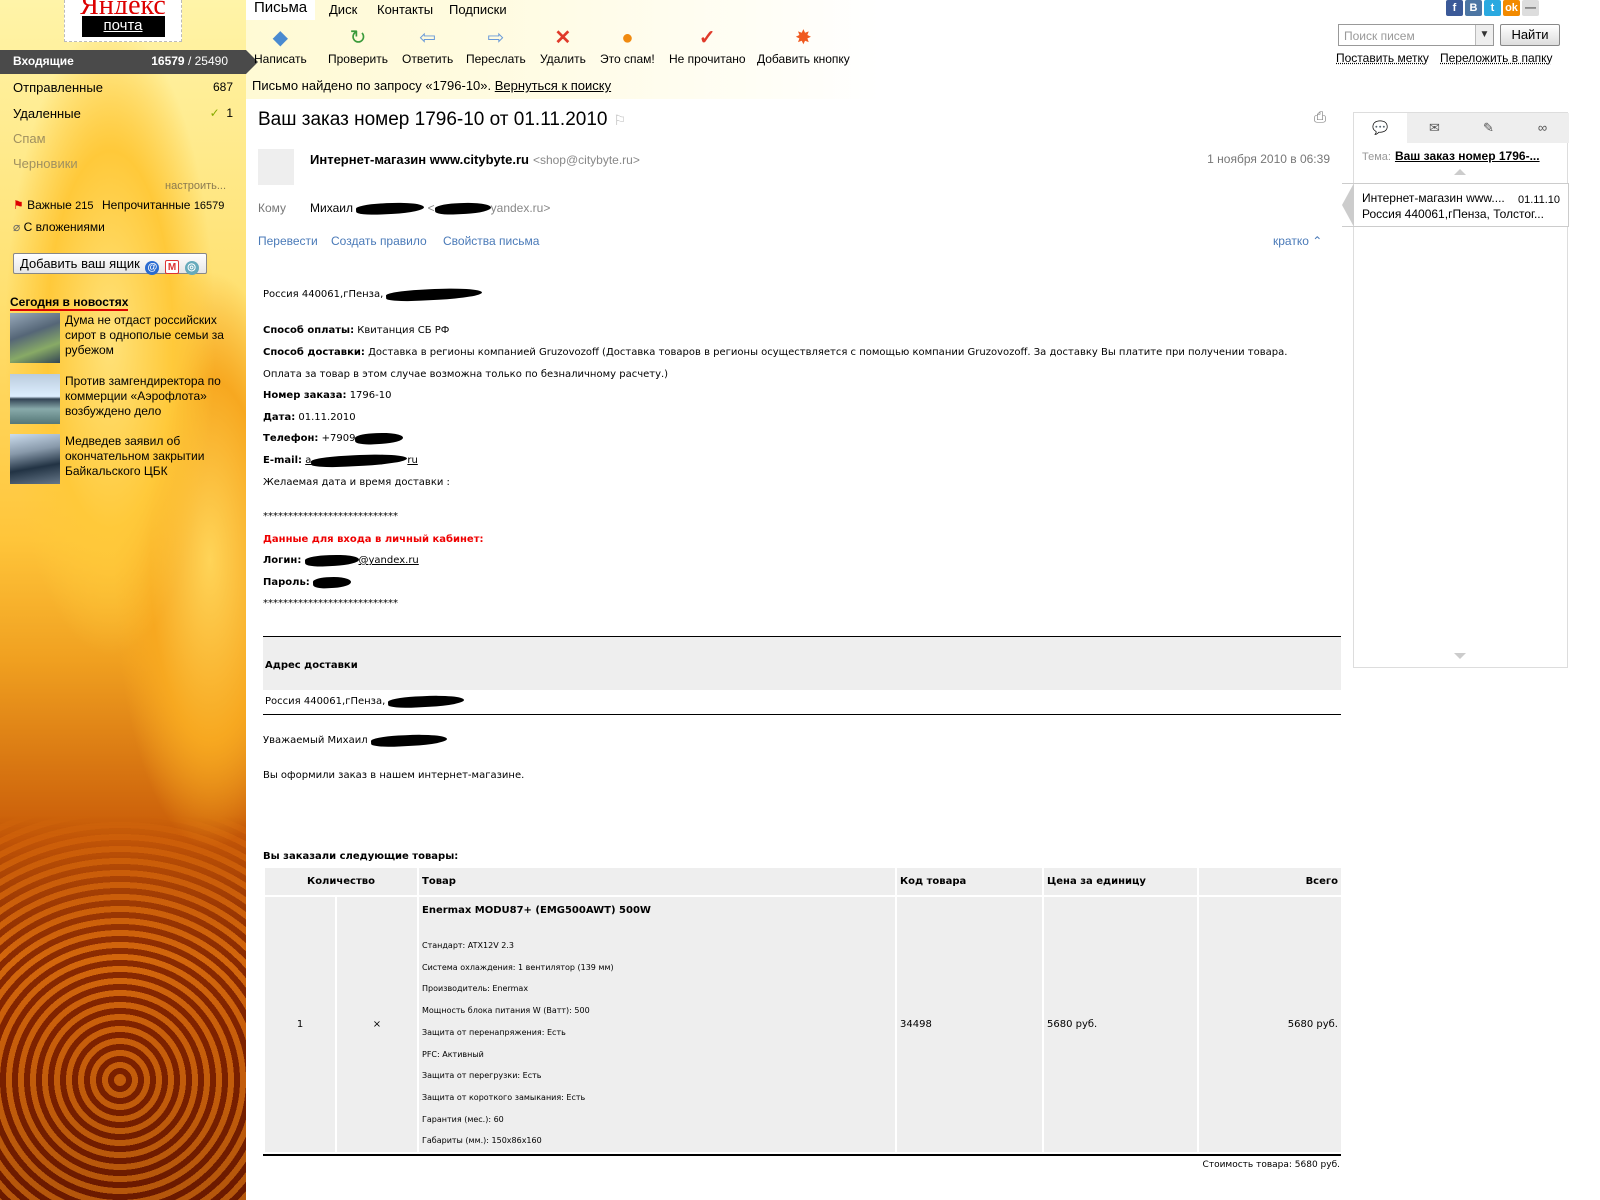  Describe the element at coordinates (280, 46) in the screenshot. I see `compose-button: ◆ Написать` at that location.